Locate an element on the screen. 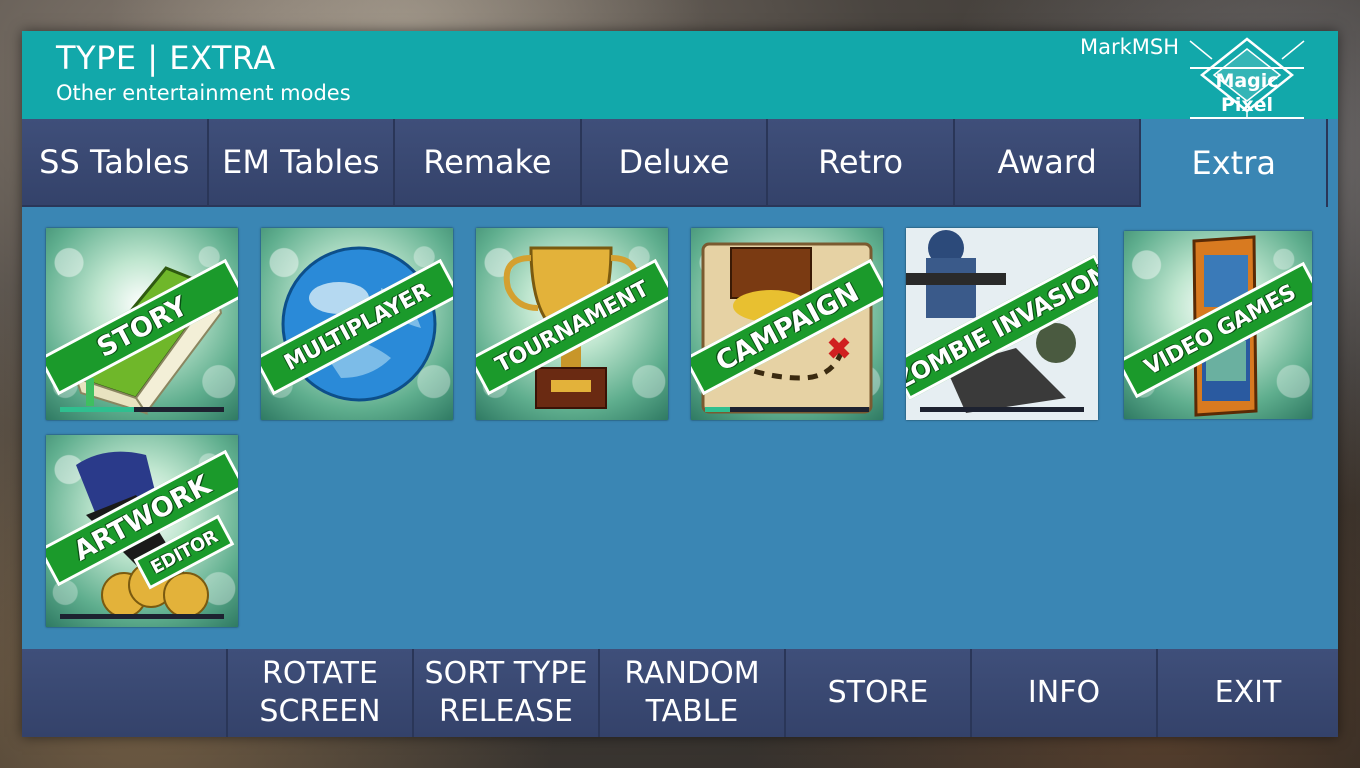 The height and width of the screenshot is (768, 1360). page-subtitle: Other entertainment modes is located at coordinates (203, 93).